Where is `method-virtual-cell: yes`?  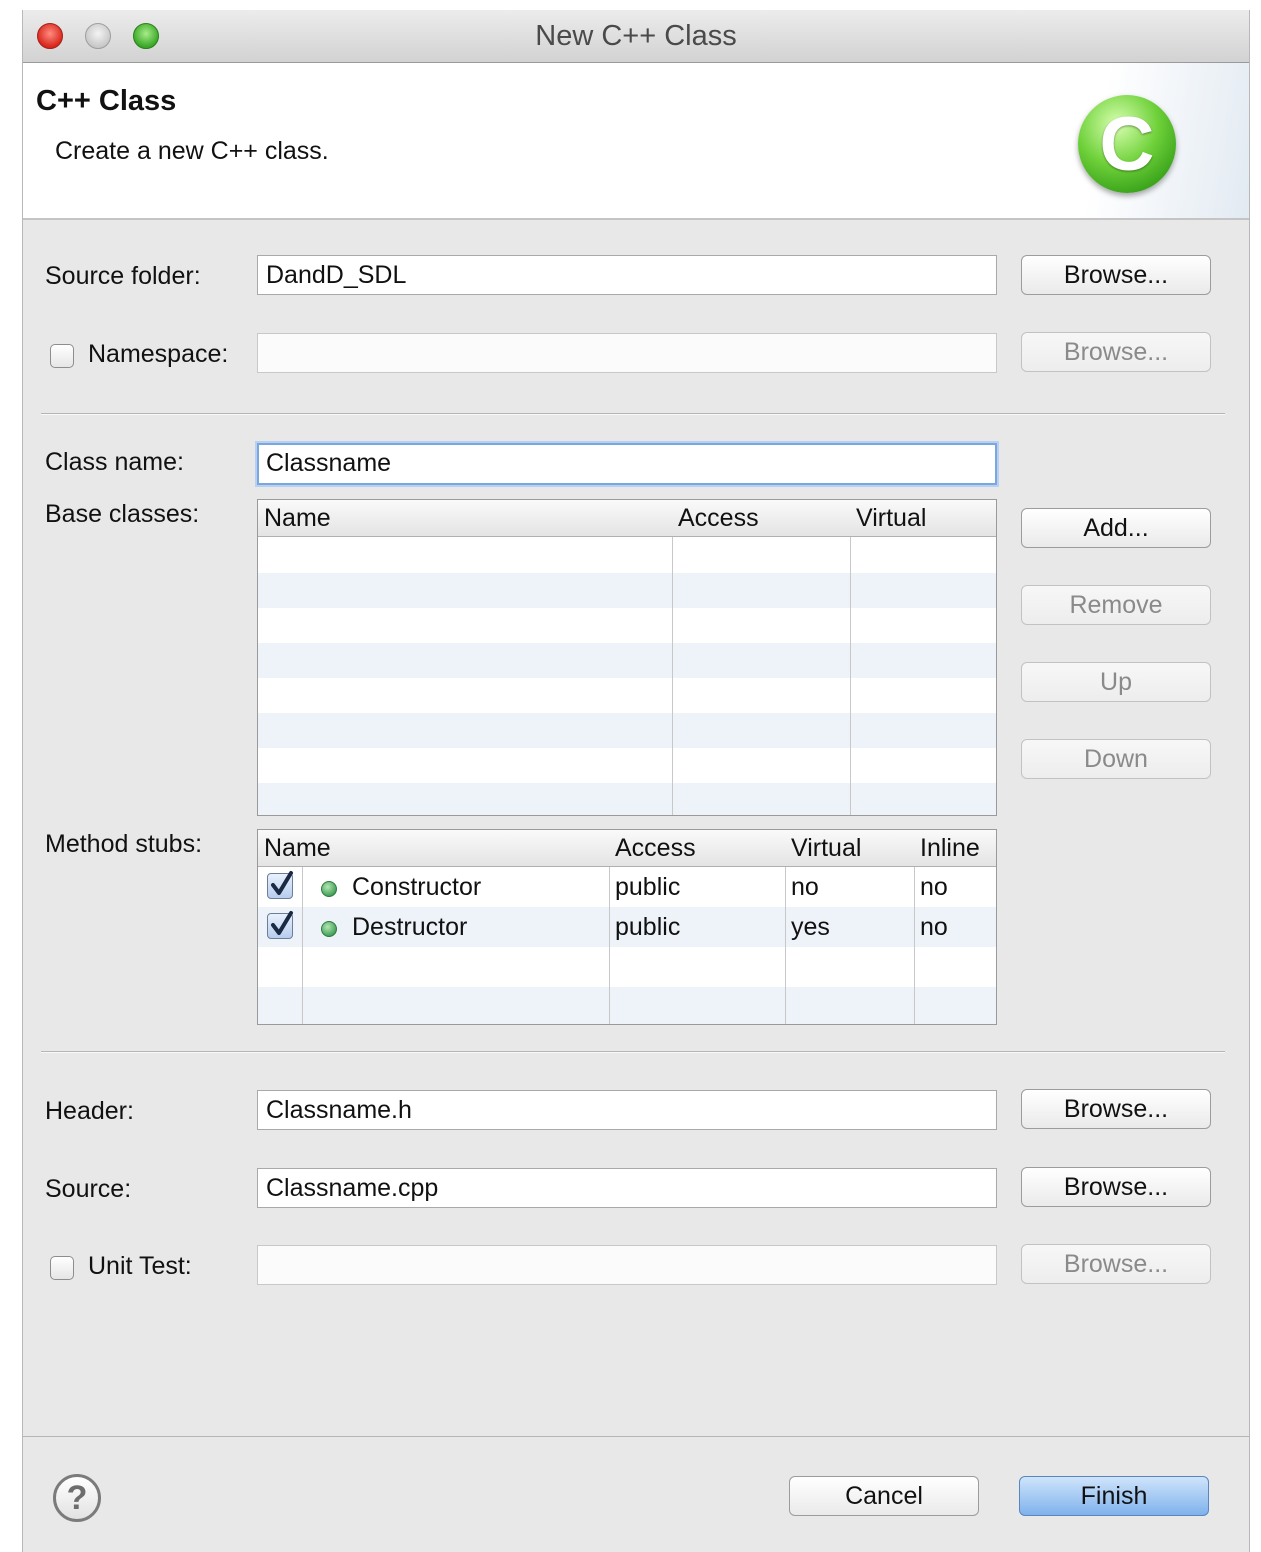 method-virtual-cell: yes is located at coordinates (810, 927).